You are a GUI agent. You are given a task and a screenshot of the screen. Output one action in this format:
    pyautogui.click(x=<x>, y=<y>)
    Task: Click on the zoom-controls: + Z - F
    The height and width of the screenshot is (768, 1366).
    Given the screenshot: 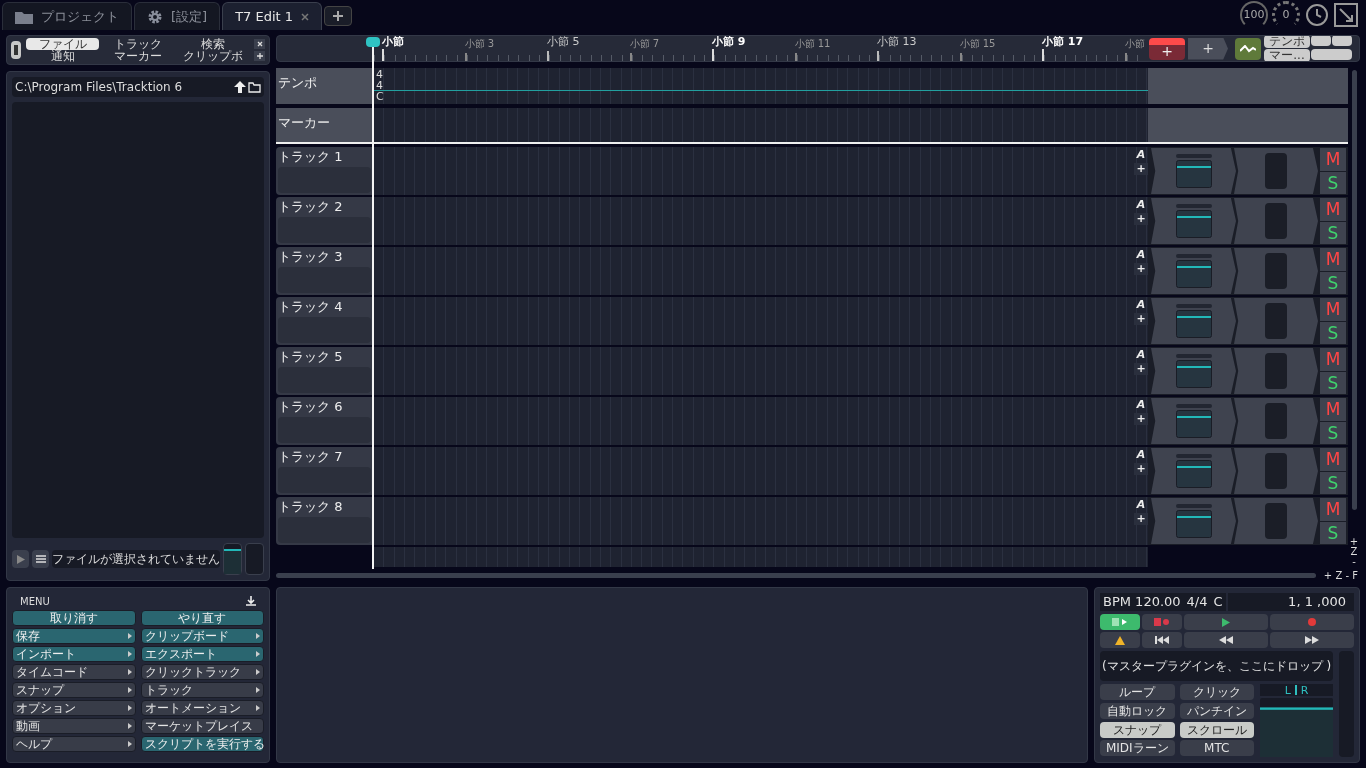 What is the action you would take?
    pyautogui.click(x=1340, y=575)
    